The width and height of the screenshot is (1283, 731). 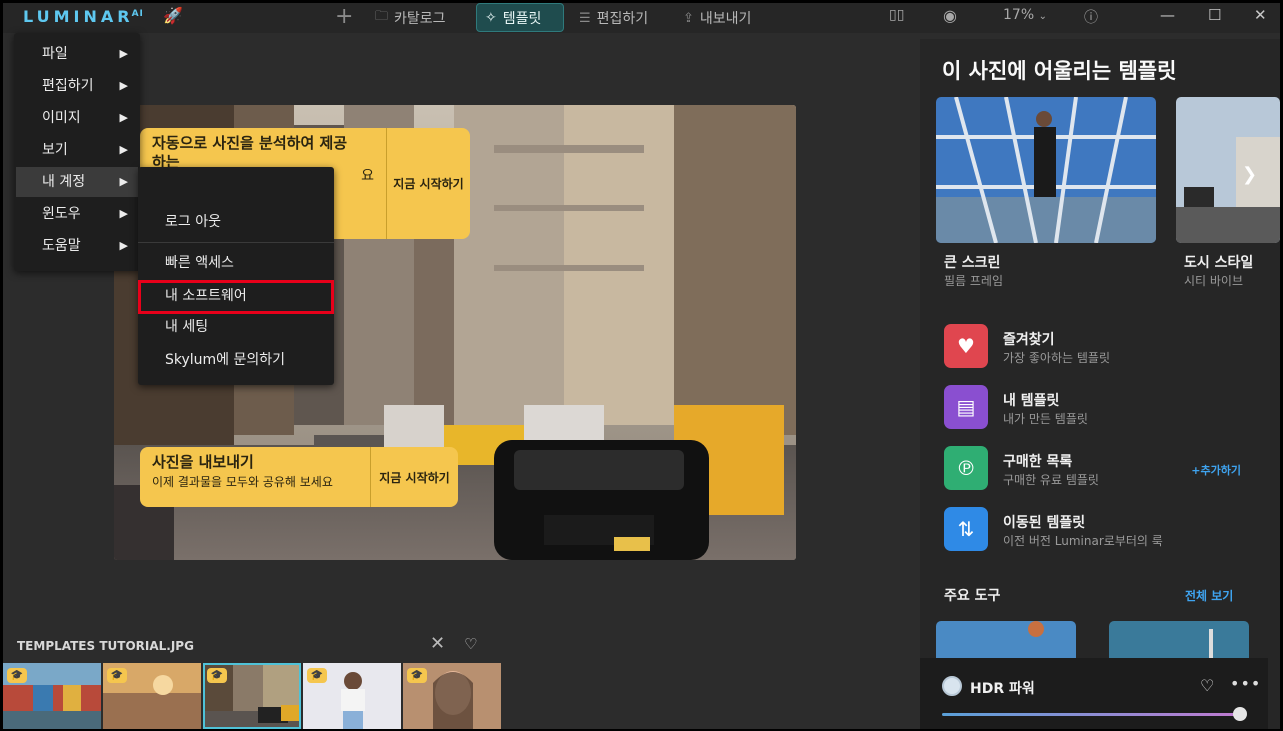 What do you see at coordinates (1167, 15) in the screenshot?
I see `minimize-icon: —` at bounding box center [1167, 15].